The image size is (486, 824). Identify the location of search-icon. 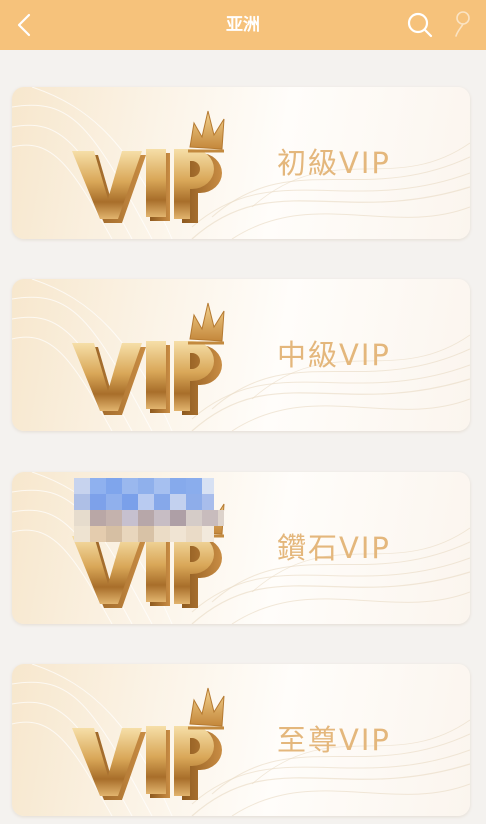
(420, 25).